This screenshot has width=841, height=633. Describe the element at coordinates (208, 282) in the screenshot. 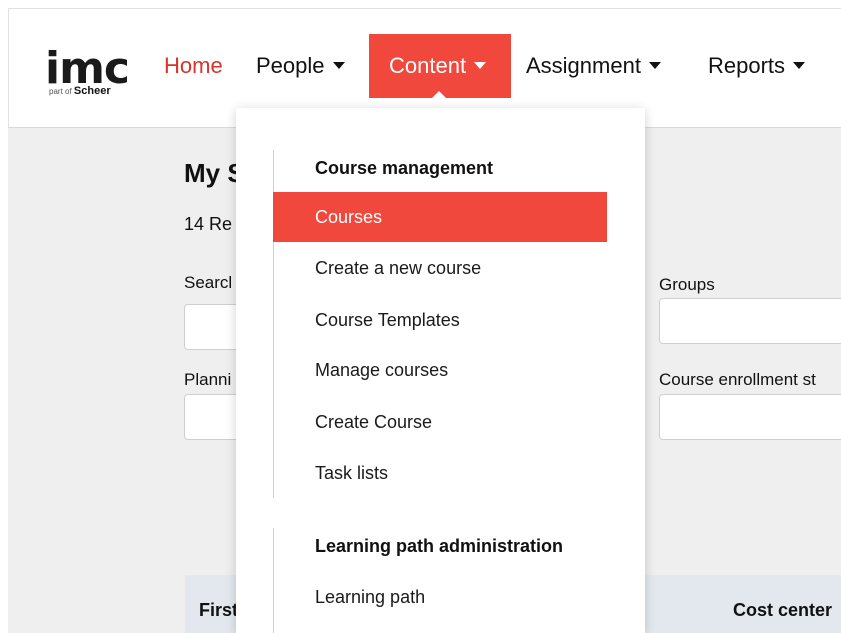

I see `search-label: Searcl` at that location.